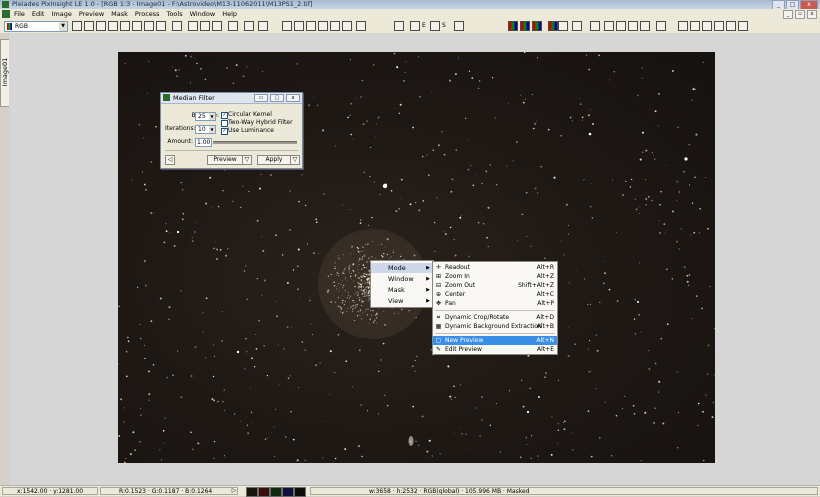 The width and height of the screenshot is (820, 497). I want to click on context-item-window: Window ▶, so click(402, 279).